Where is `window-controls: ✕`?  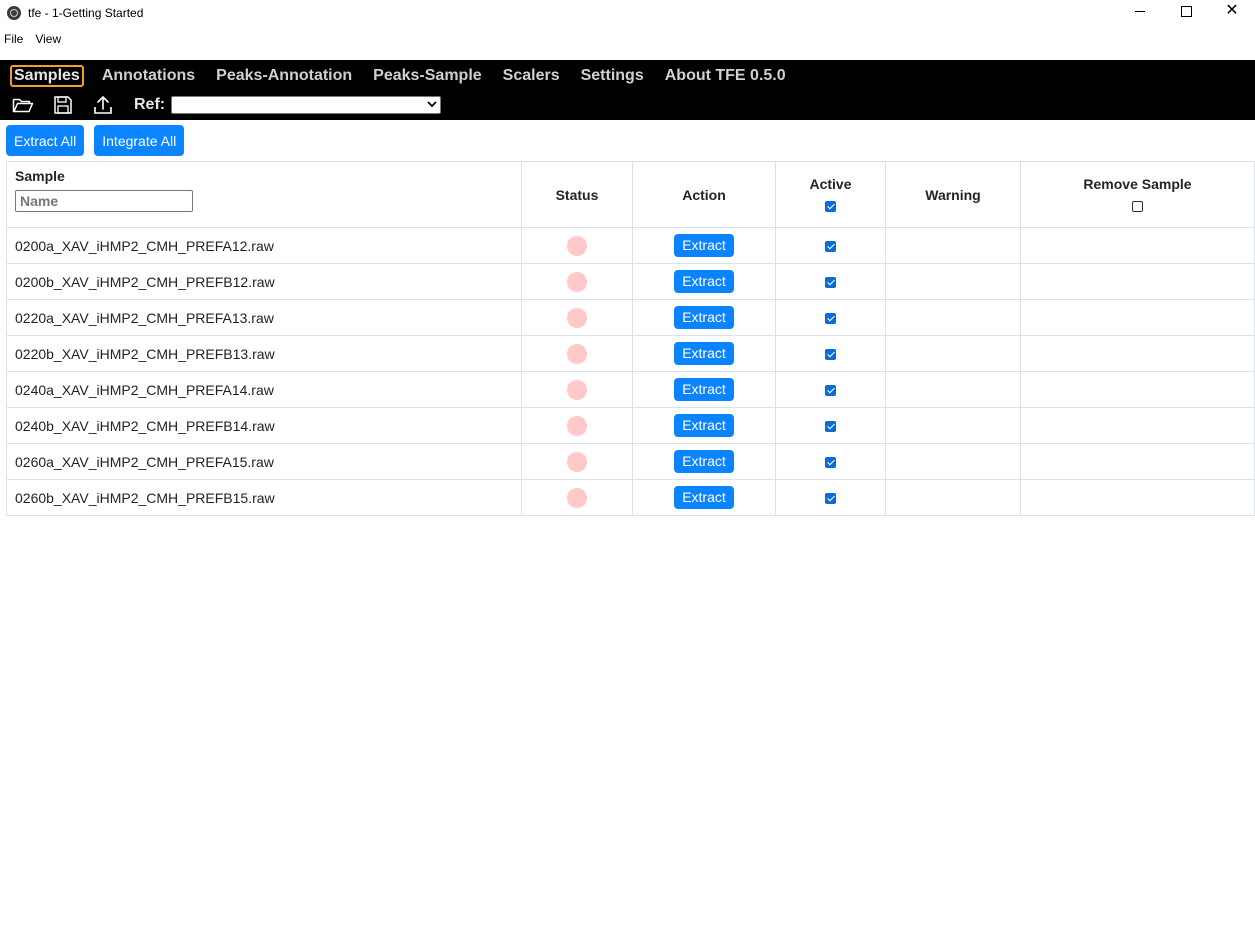 window-controls: ✕ is located at coordinates (1186, 11).